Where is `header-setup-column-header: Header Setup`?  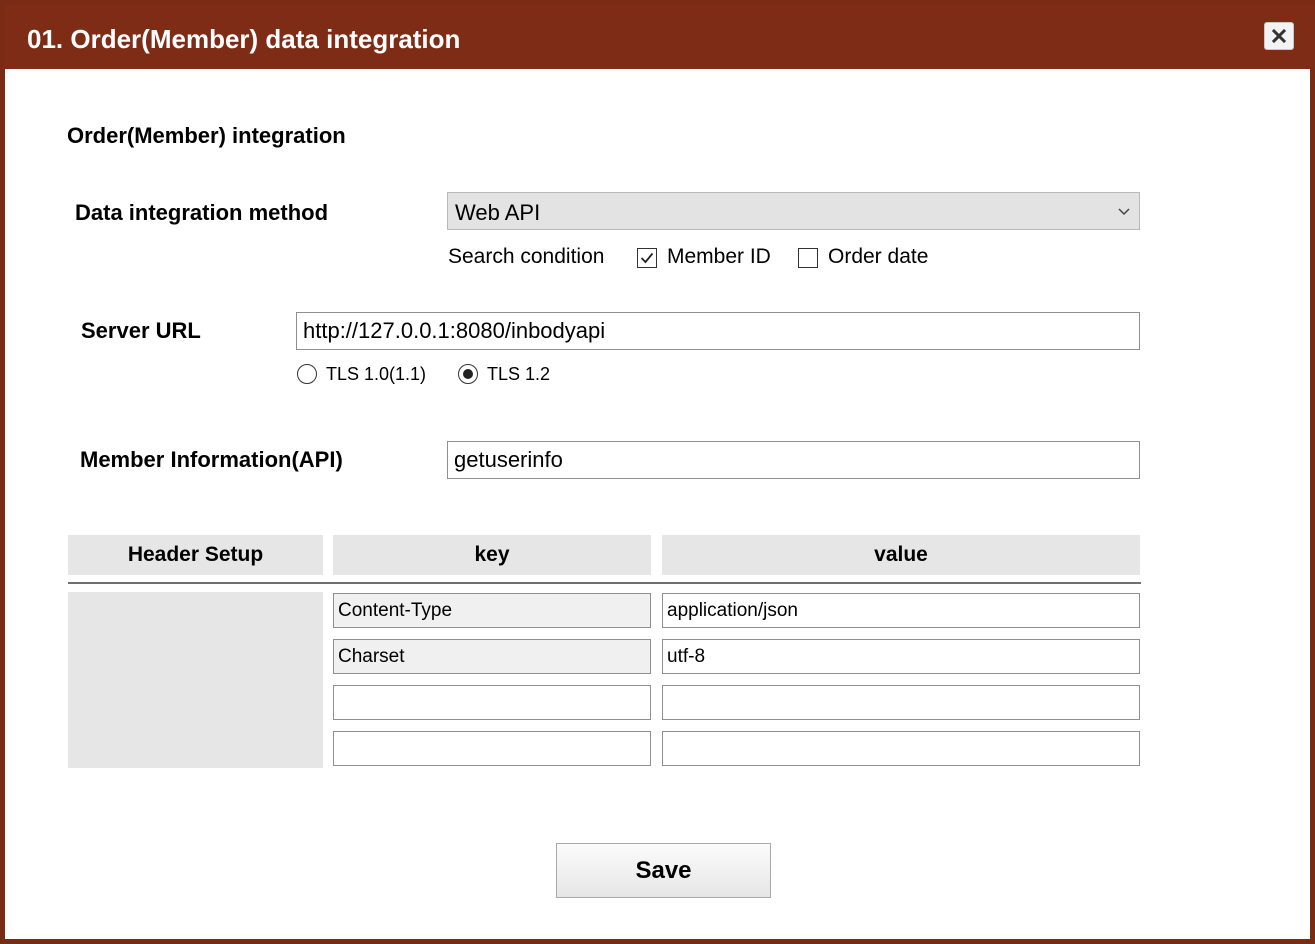
header-setup-column-header: Header Setup is located at coordinates (195, 555).